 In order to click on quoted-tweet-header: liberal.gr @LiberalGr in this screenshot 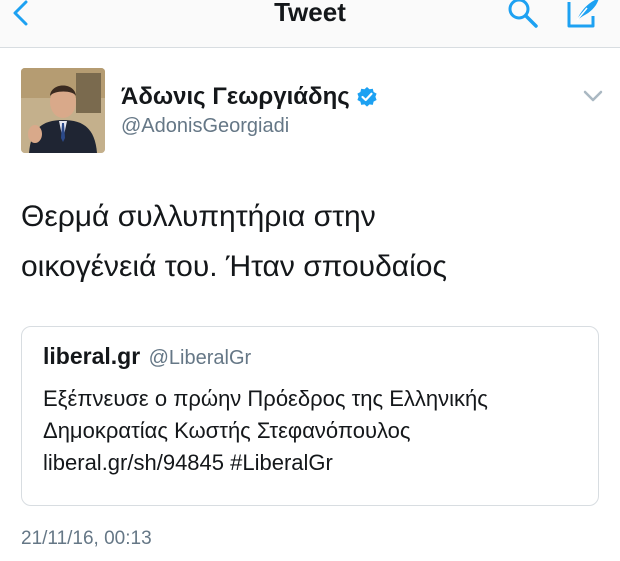, I will do `click(147, 356)`.